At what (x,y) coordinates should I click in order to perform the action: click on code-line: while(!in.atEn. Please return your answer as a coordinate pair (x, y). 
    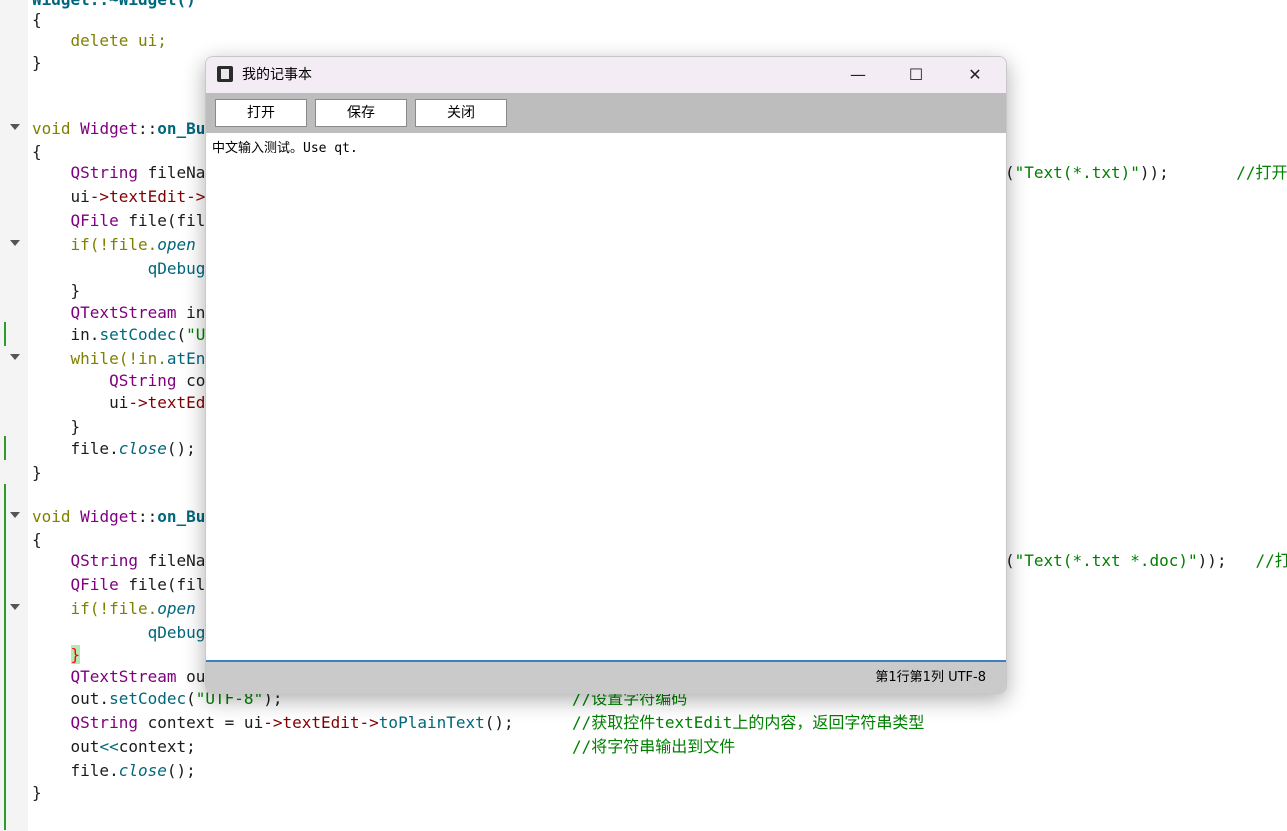
    Looking at the image, I should click on (119, 358).